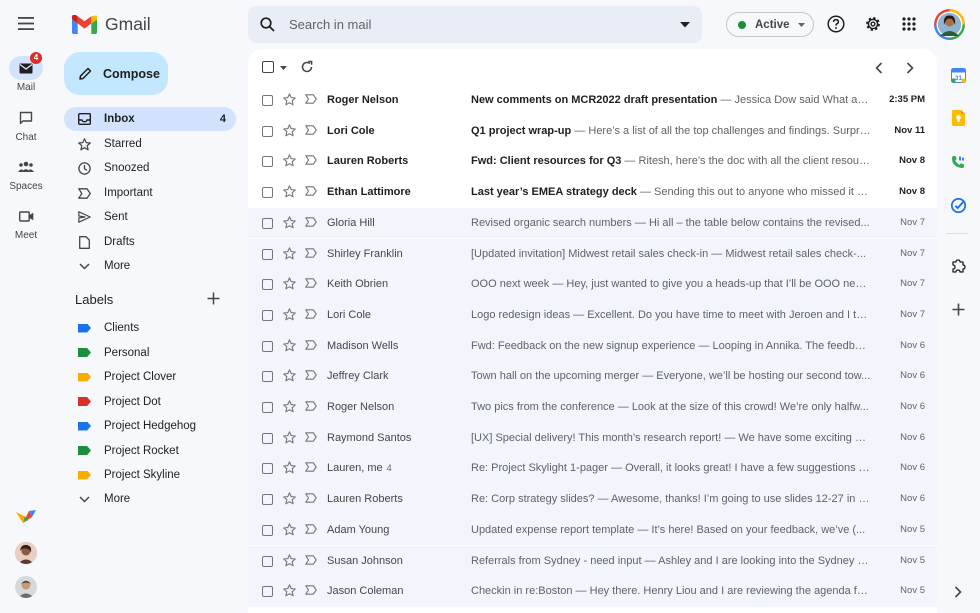 The width and height of the screenshot is (980, 613). What do you see at coordinates (150, 266) in the screenshot?
I see `nav-item-more: More` at bounding box center [150, 266].